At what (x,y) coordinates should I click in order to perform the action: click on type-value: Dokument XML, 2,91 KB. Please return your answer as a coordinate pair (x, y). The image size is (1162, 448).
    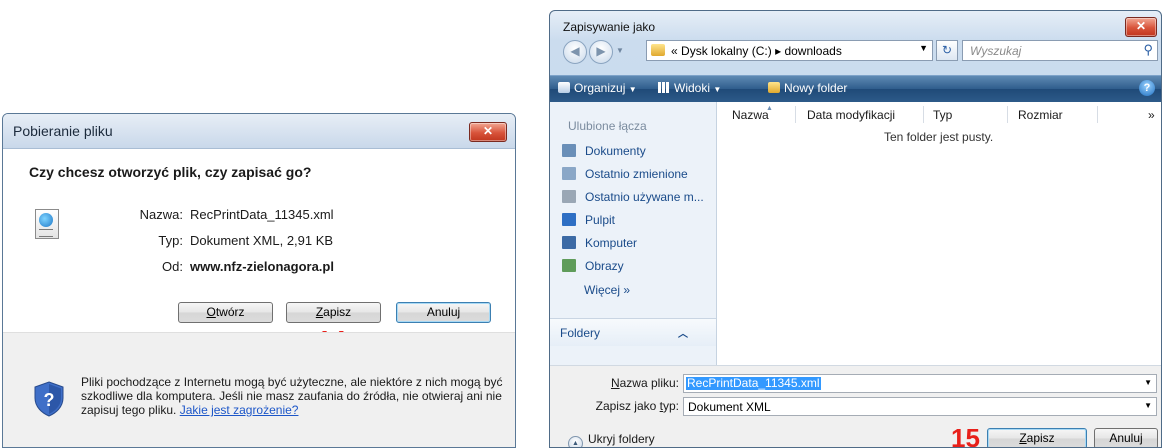
    Looking at the image, I should click on (262, 240).